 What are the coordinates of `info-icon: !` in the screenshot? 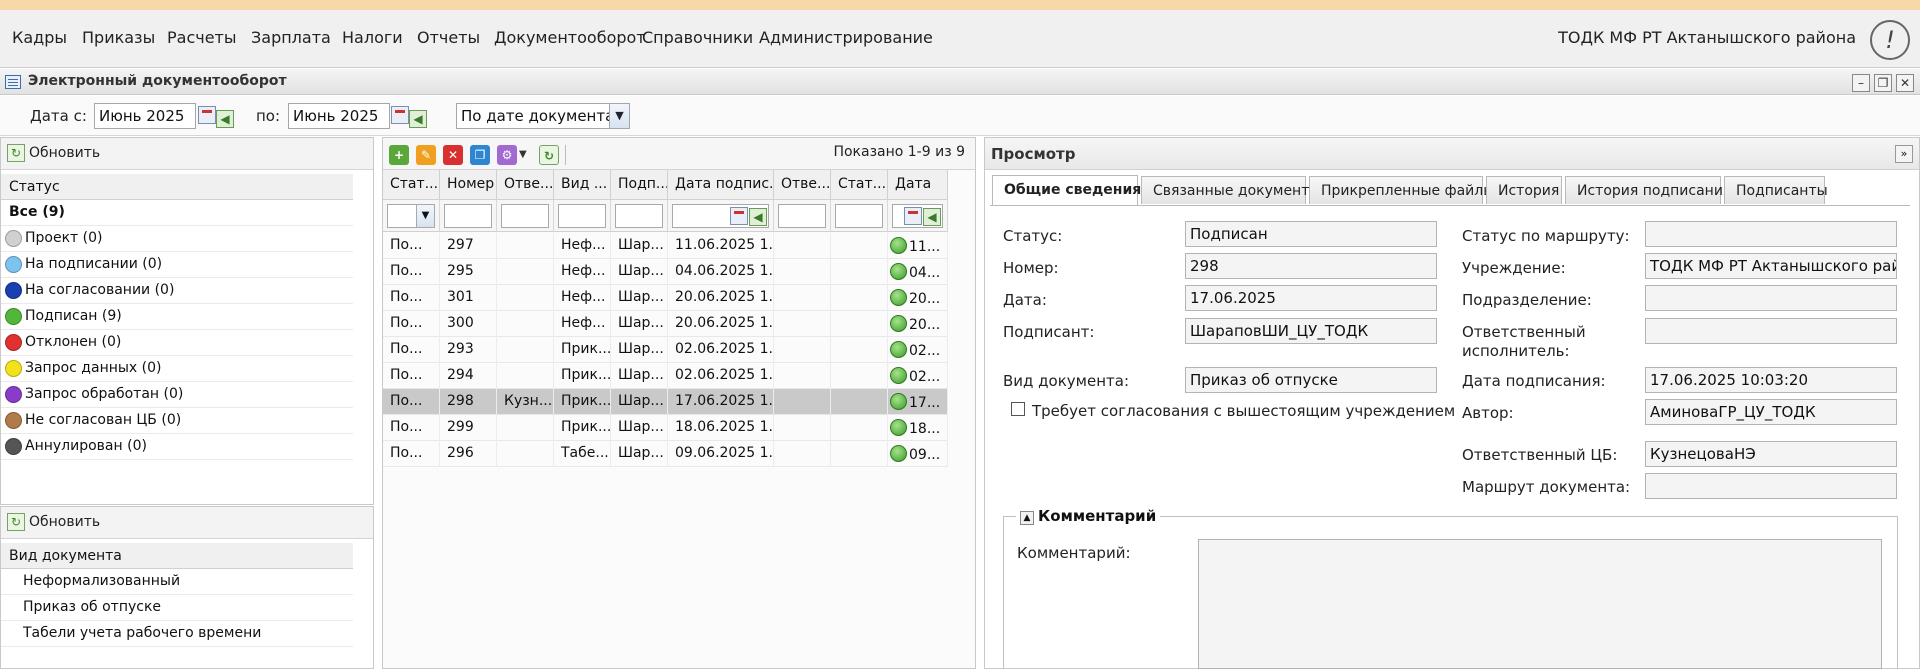 It's located at (1890, 40).